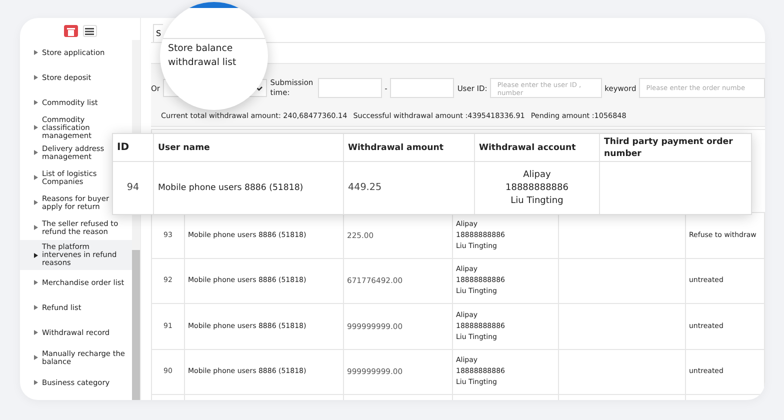  Describe the element at coordinates (133, 188) in the screenshot. I see `table-cell-text: 94` at that location.